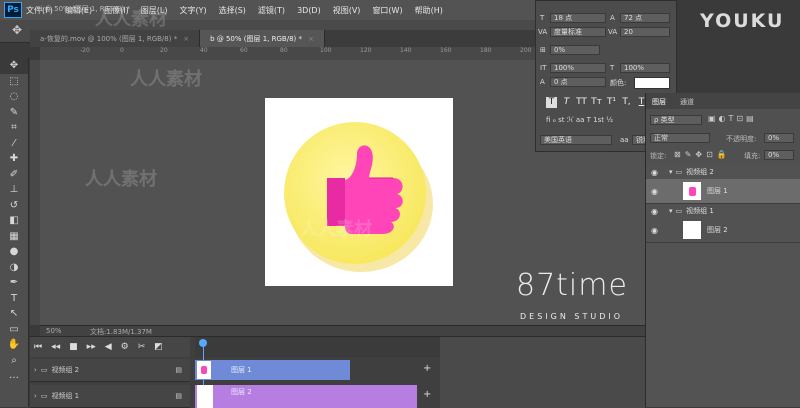 Image resolution: width=800 pixels, height=408 pixels. What do you see at coordinates (652, 83) in the screenshot?
I see `text-color-swatch` at bounding box center [652, 83].